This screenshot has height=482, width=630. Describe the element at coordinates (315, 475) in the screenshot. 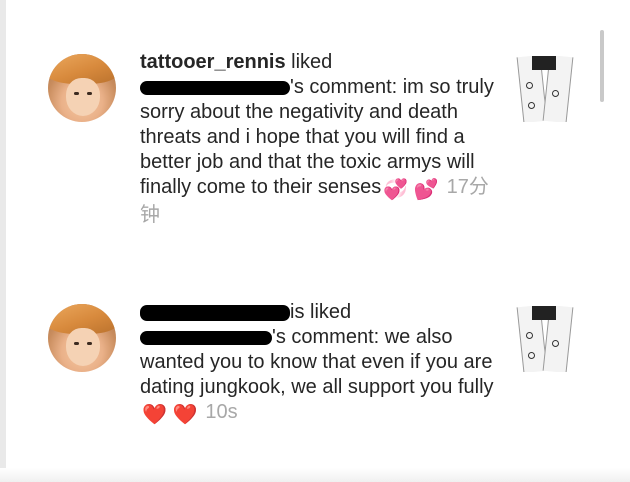

I see `bottom-edge` at that location.